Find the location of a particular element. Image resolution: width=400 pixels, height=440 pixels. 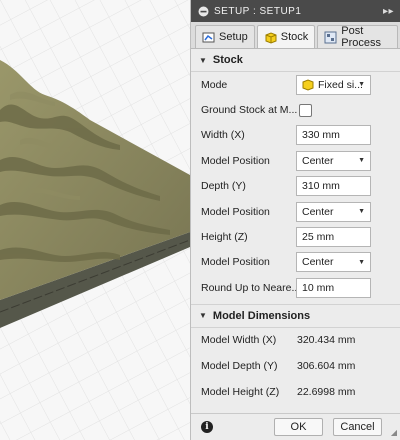

ground-stock-checkbox is located at coordinates (305, 110).